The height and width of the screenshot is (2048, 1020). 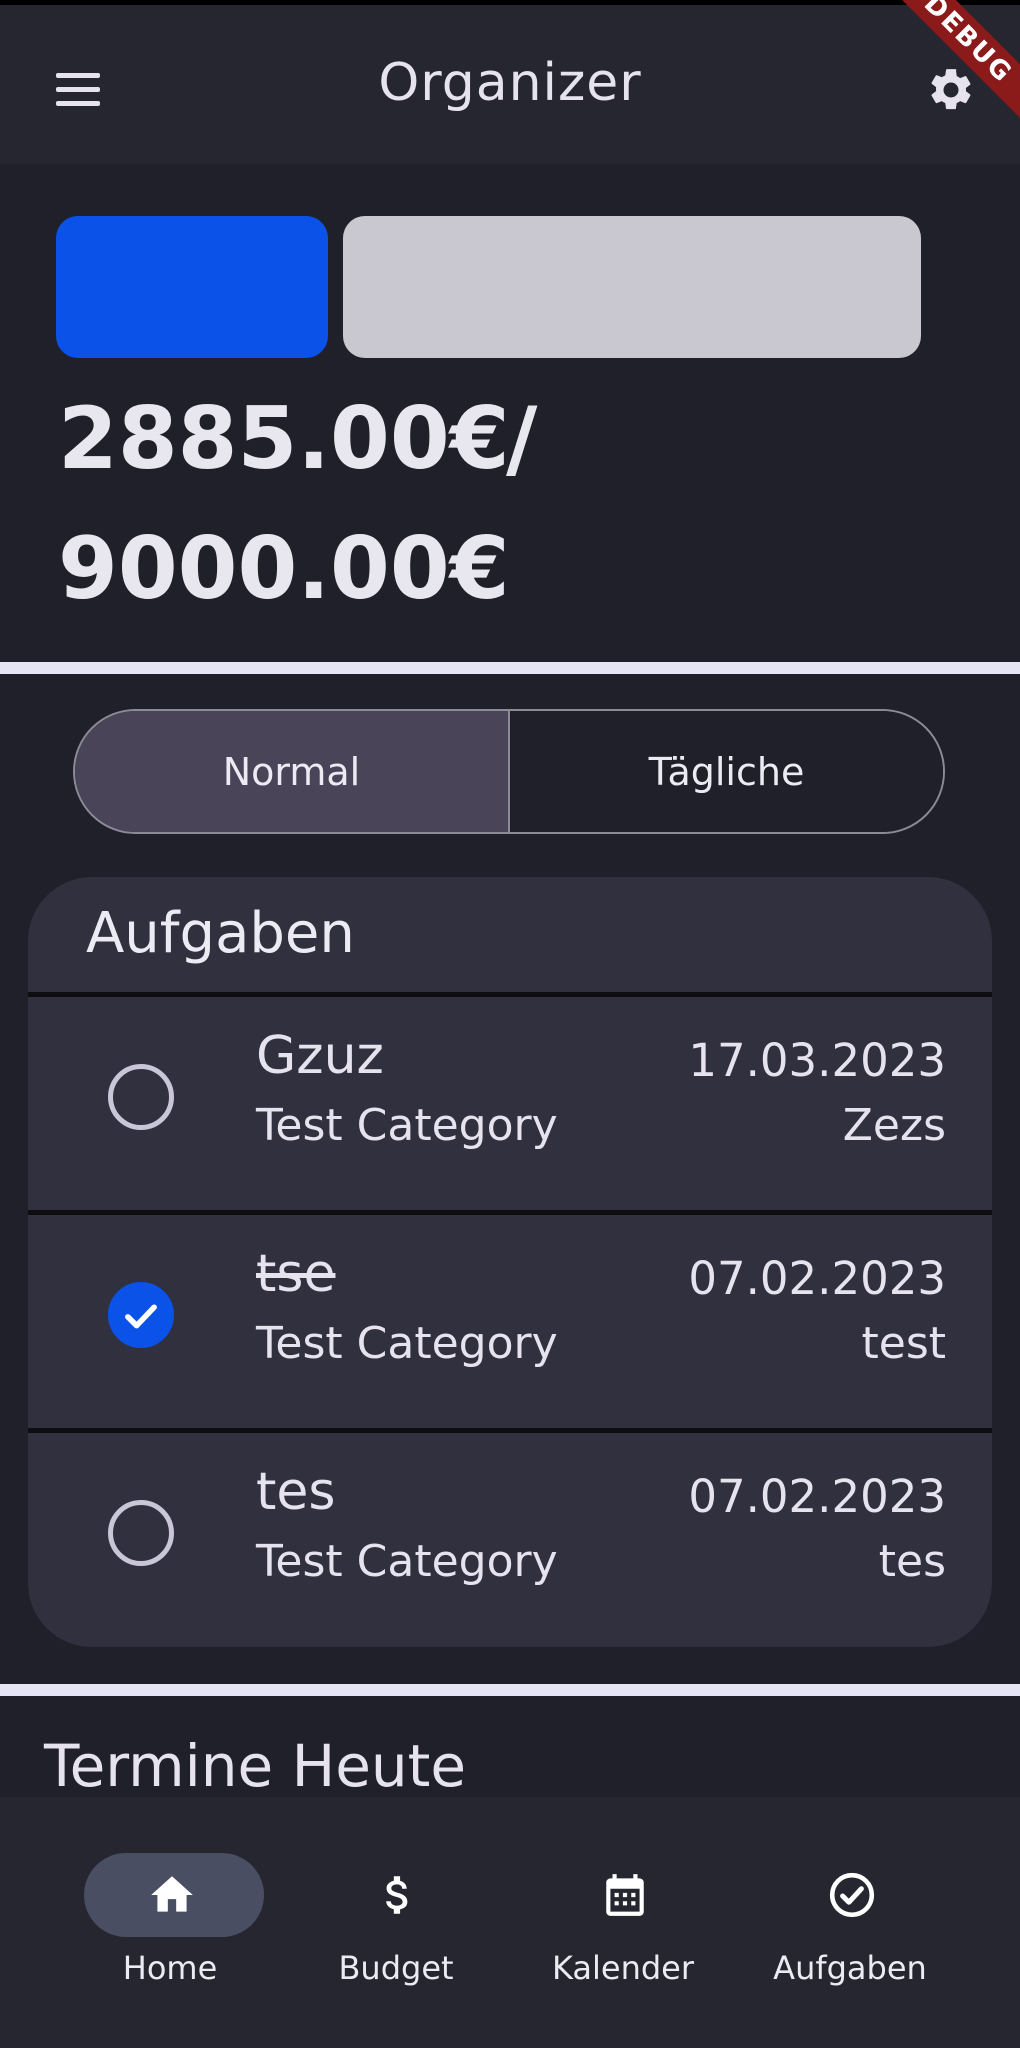 What do you see at coordinates (951, 90) in the screenshot?
I see `settings-gear-icon` at bounding box center [951, 90].